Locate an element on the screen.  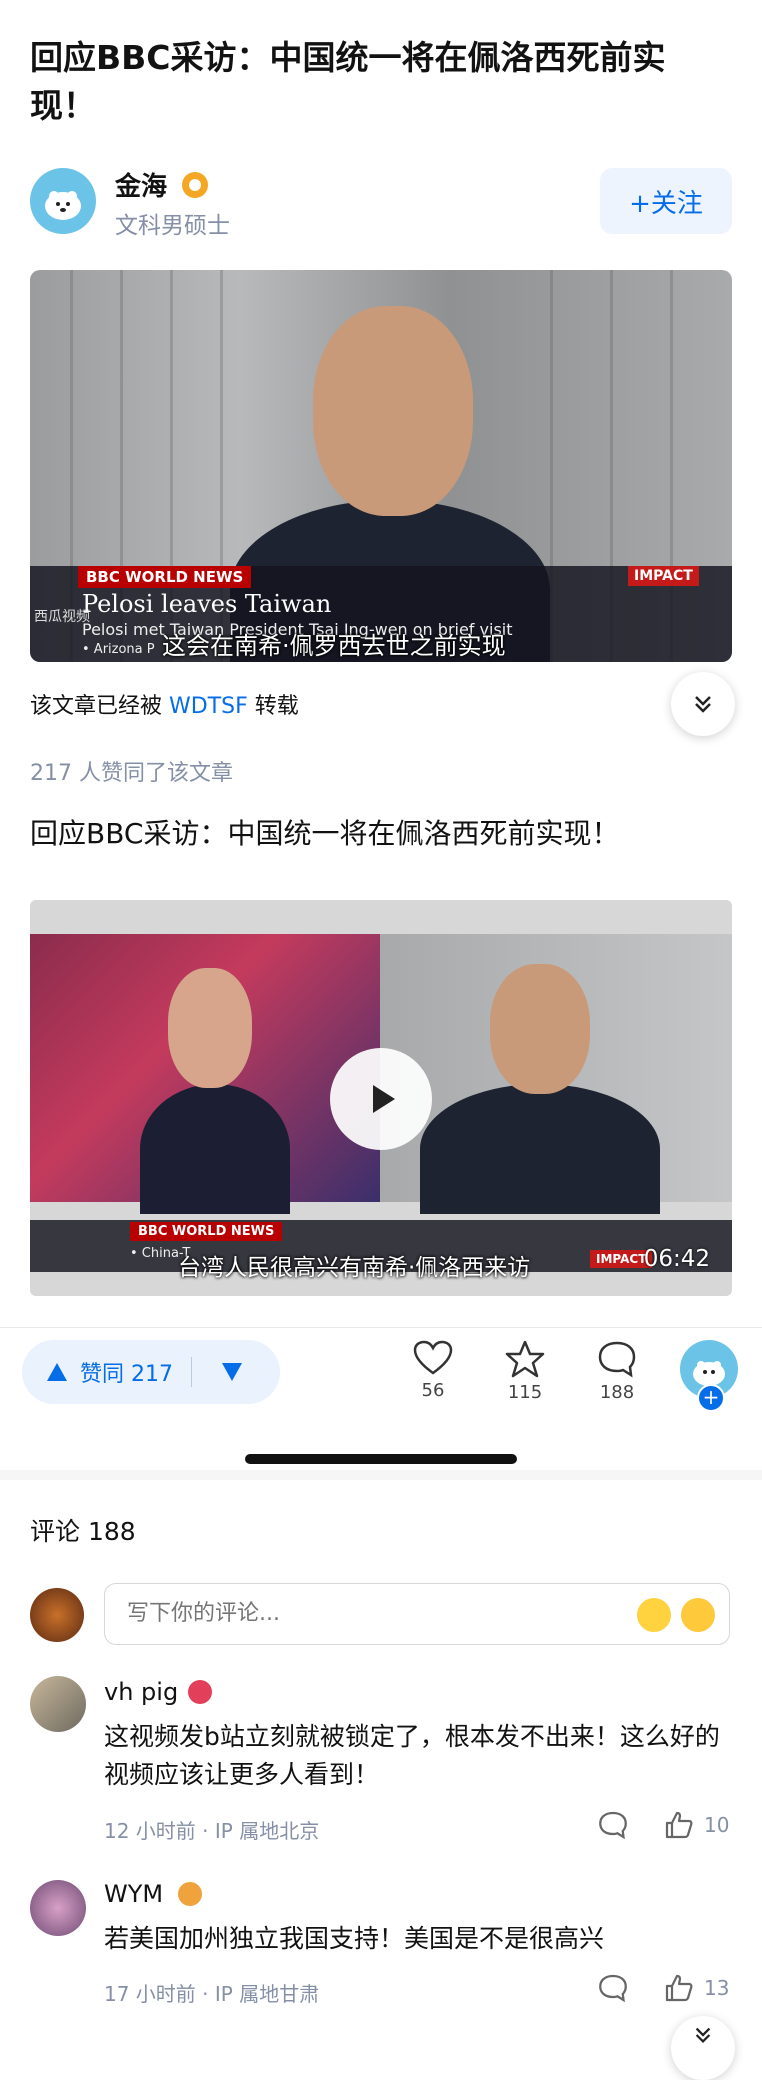
comment-like-count: 10 is located at coordinates (717, 1825).